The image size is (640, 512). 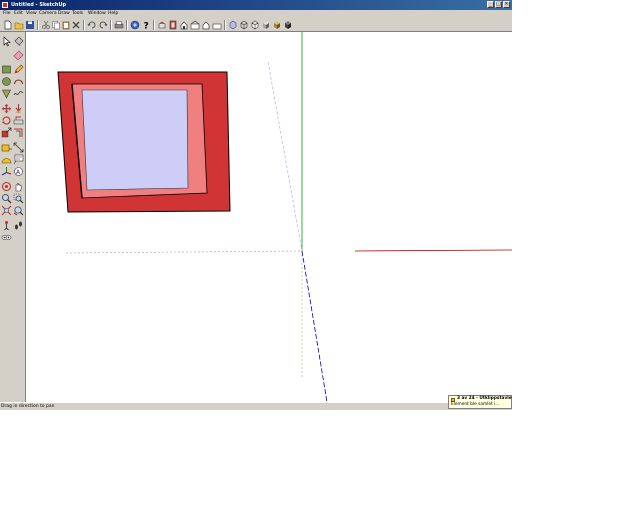 I want to click on protractor-icon, so click(x=6, y=161).